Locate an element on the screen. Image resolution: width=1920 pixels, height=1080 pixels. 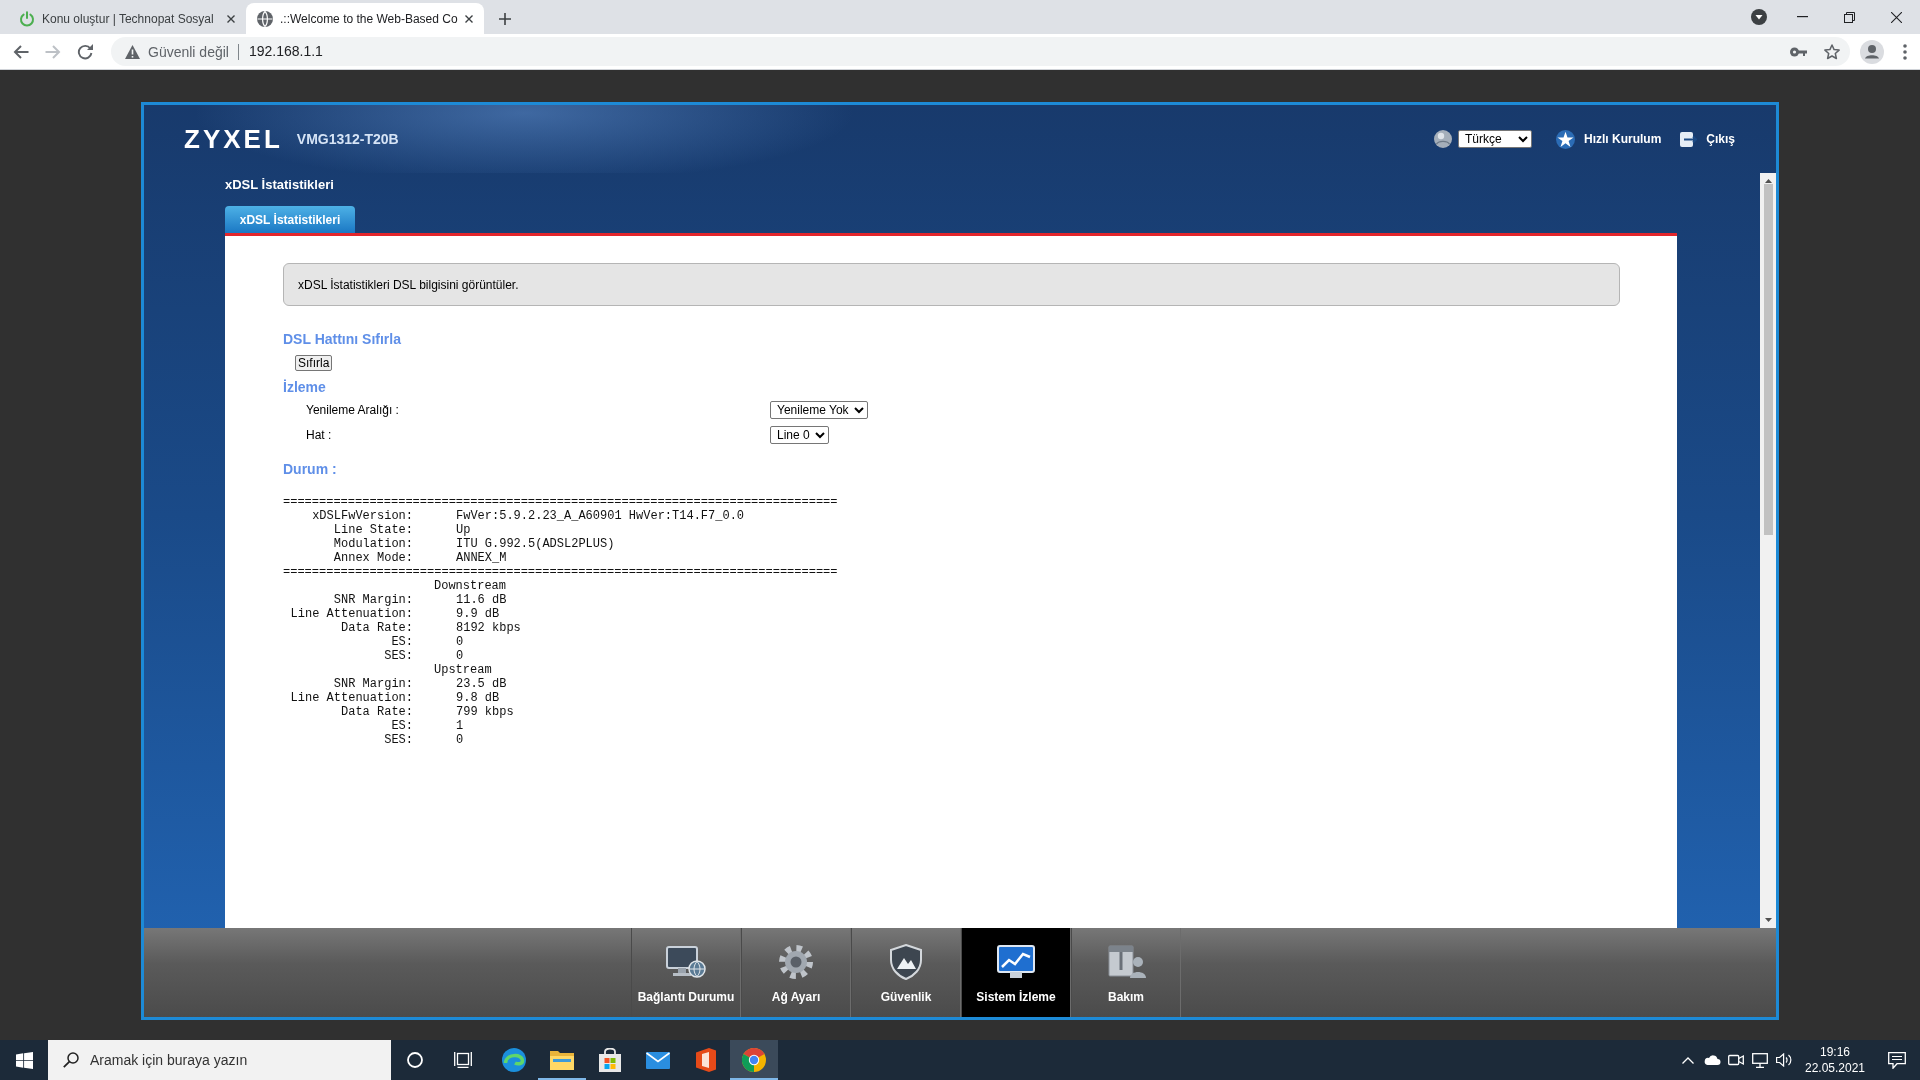
stat-value: 23.5 dB is located at coordinates (481, 684).